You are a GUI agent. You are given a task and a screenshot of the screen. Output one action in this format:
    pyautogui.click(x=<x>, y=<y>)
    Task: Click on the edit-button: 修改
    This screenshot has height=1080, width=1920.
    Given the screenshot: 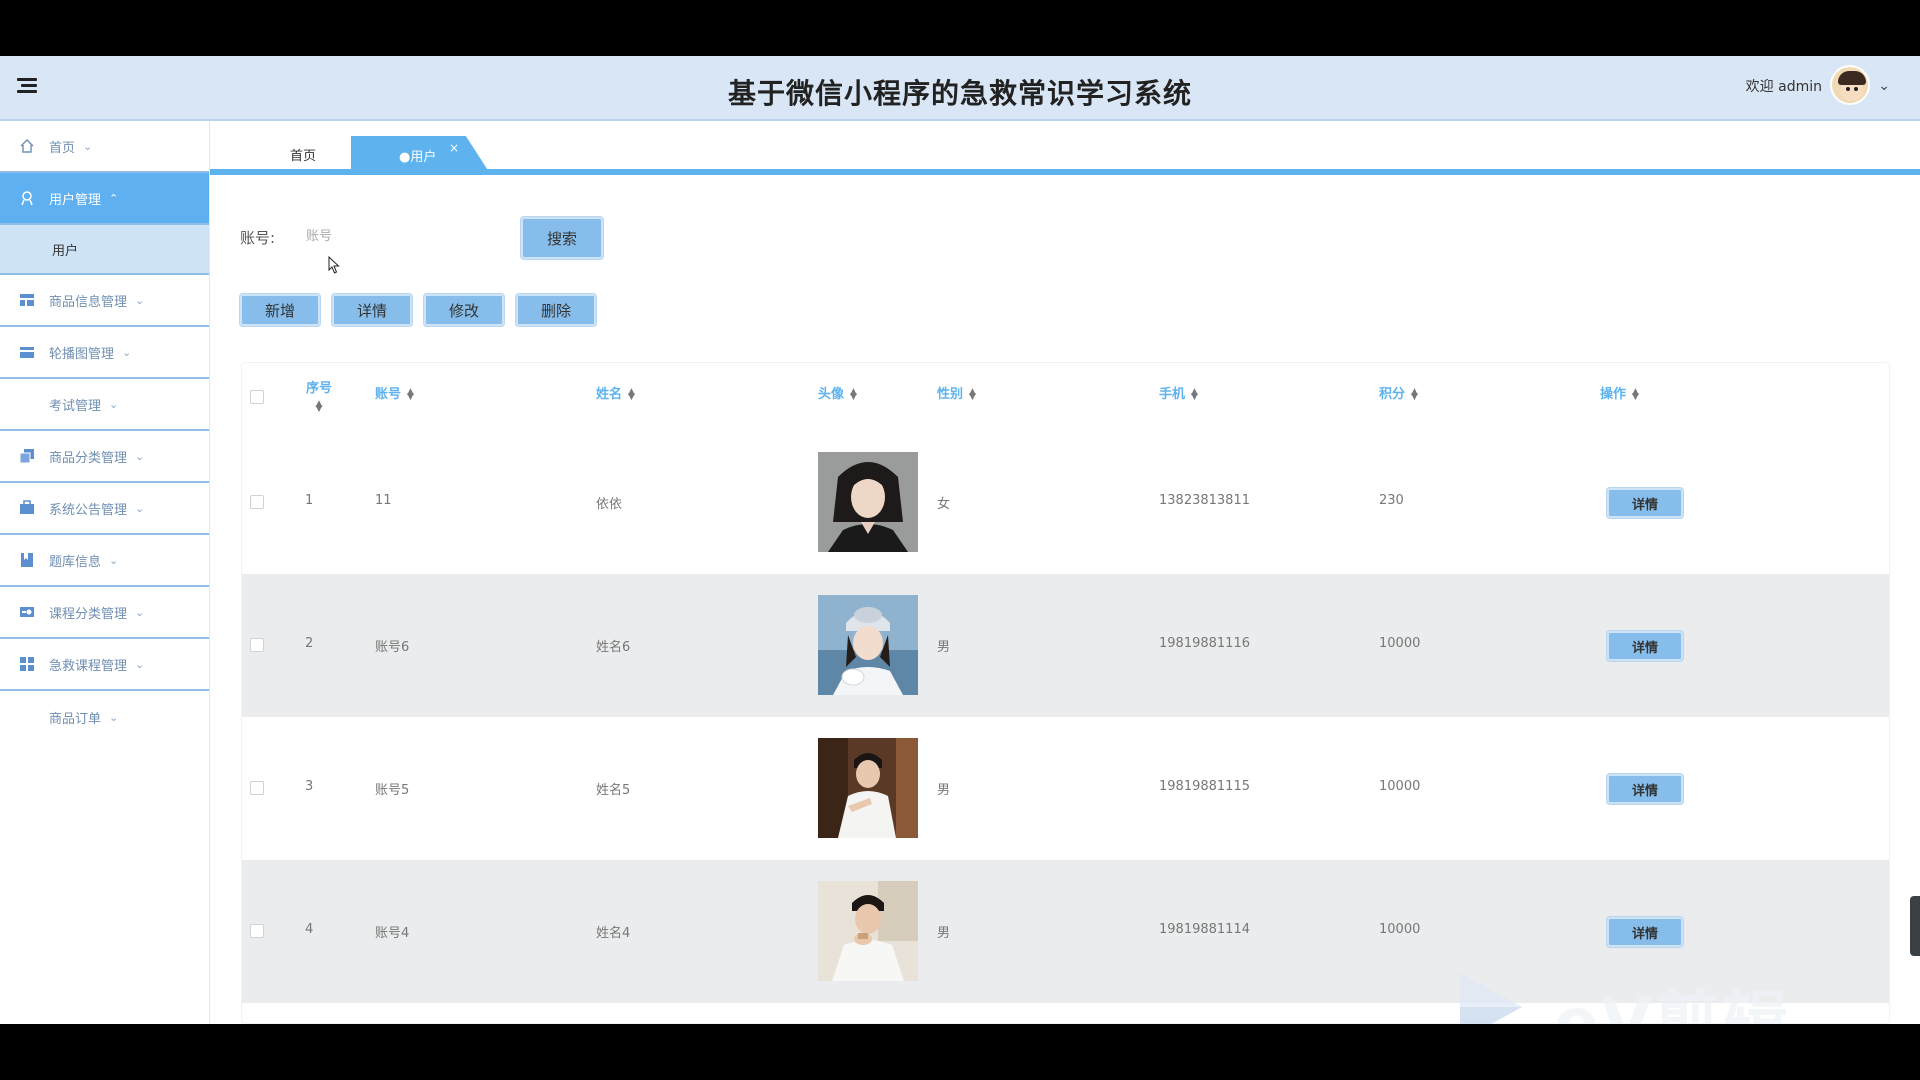 What is the action you would take?
    pyautogui.click(x=464, y=310)
    